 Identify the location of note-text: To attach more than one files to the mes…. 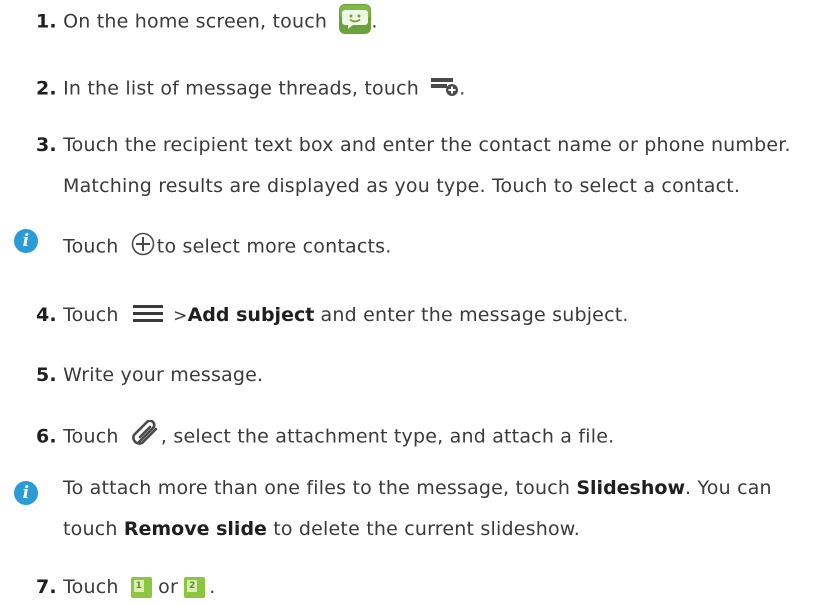
(317, 488).